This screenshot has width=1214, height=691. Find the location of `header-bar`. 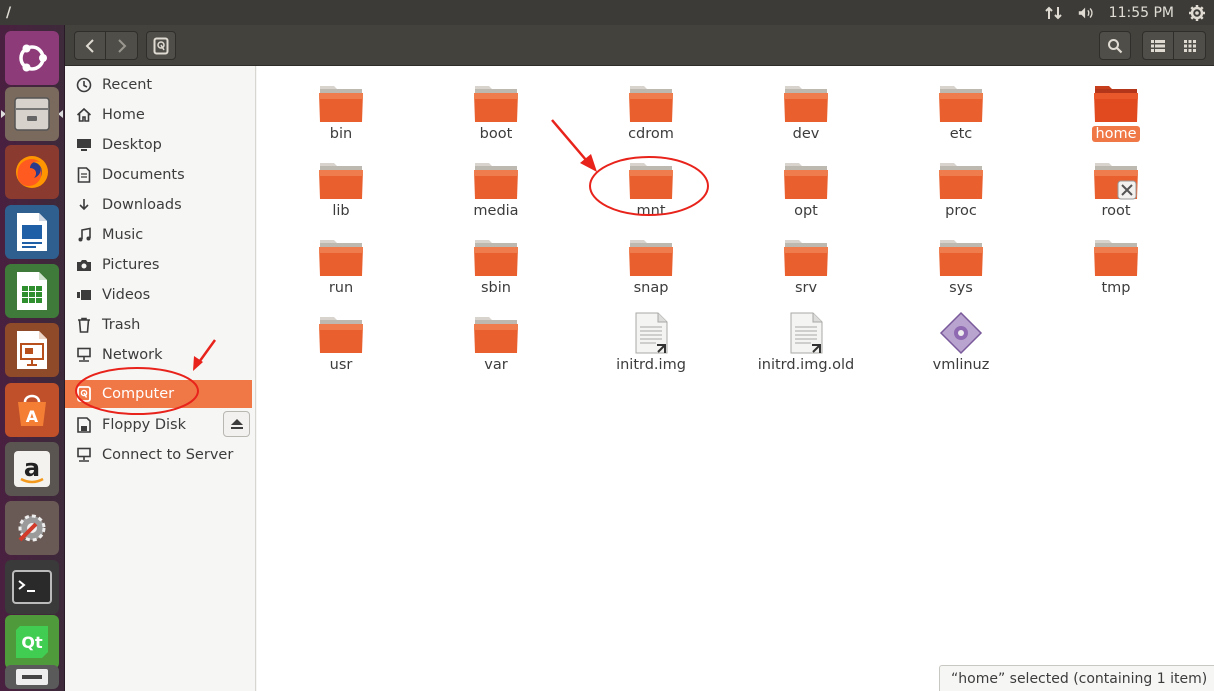

header-bar is located at coordinates (639, 45).